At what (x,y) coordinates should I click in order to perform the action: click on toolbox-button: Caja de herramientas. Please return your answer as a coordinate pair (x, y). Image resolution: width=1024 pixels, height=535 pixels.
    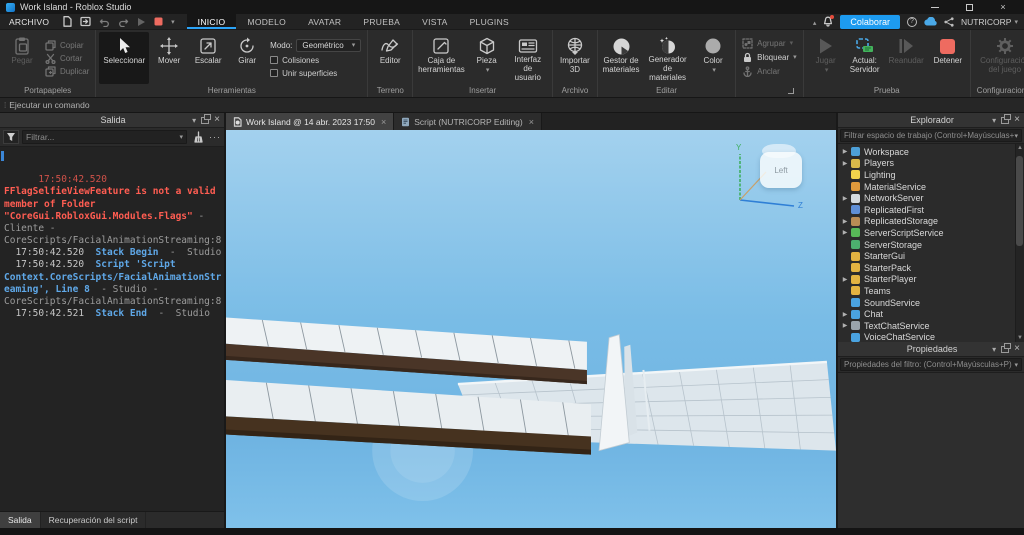
    Looking at the image, I should click on (441, 58).